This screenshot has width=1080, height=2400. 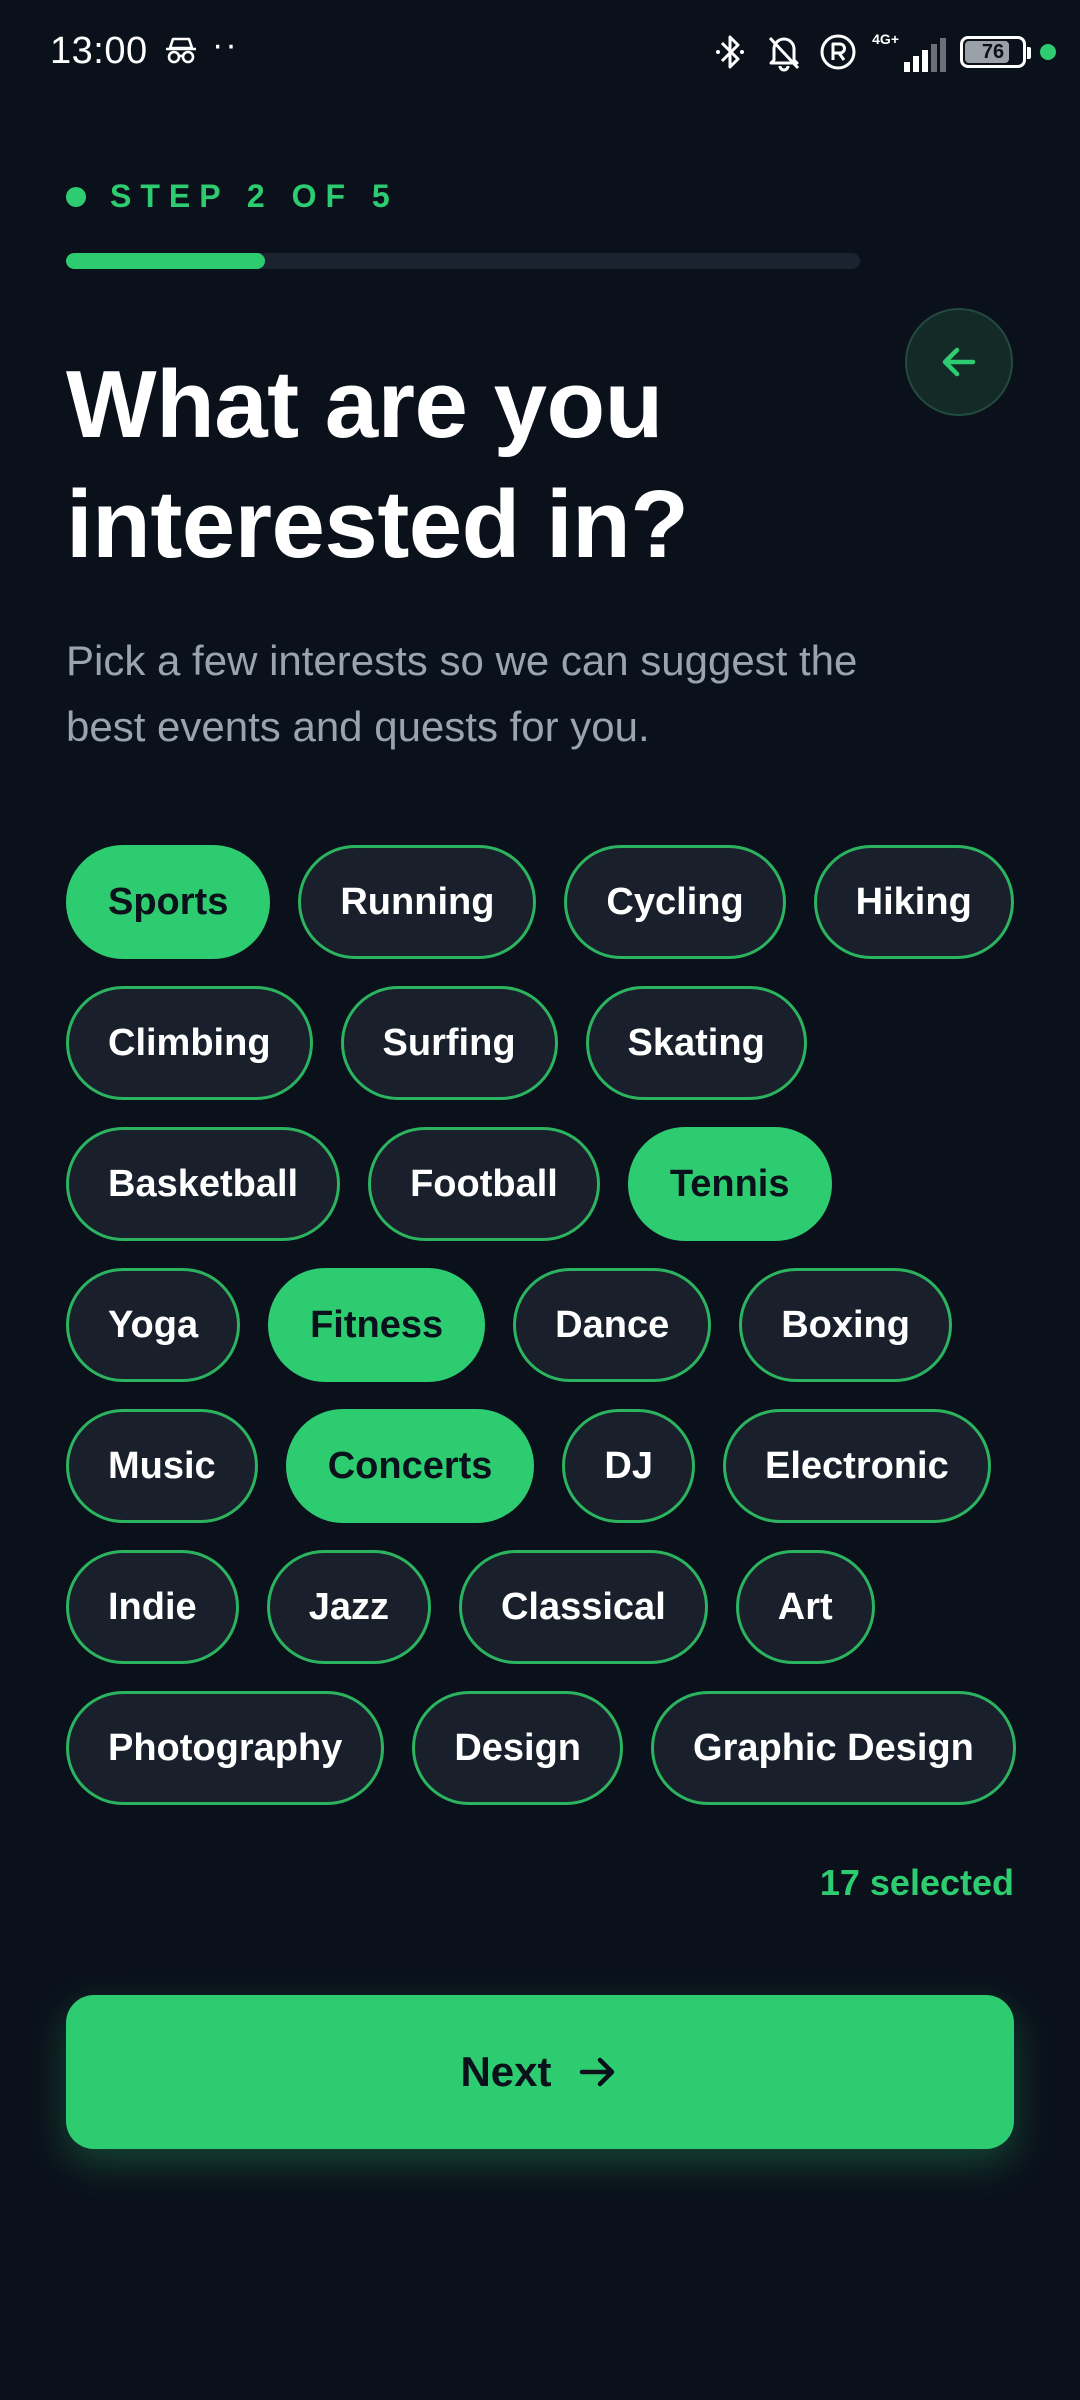 I want to click on arrow-left-icon, so click(x=959, y=362).